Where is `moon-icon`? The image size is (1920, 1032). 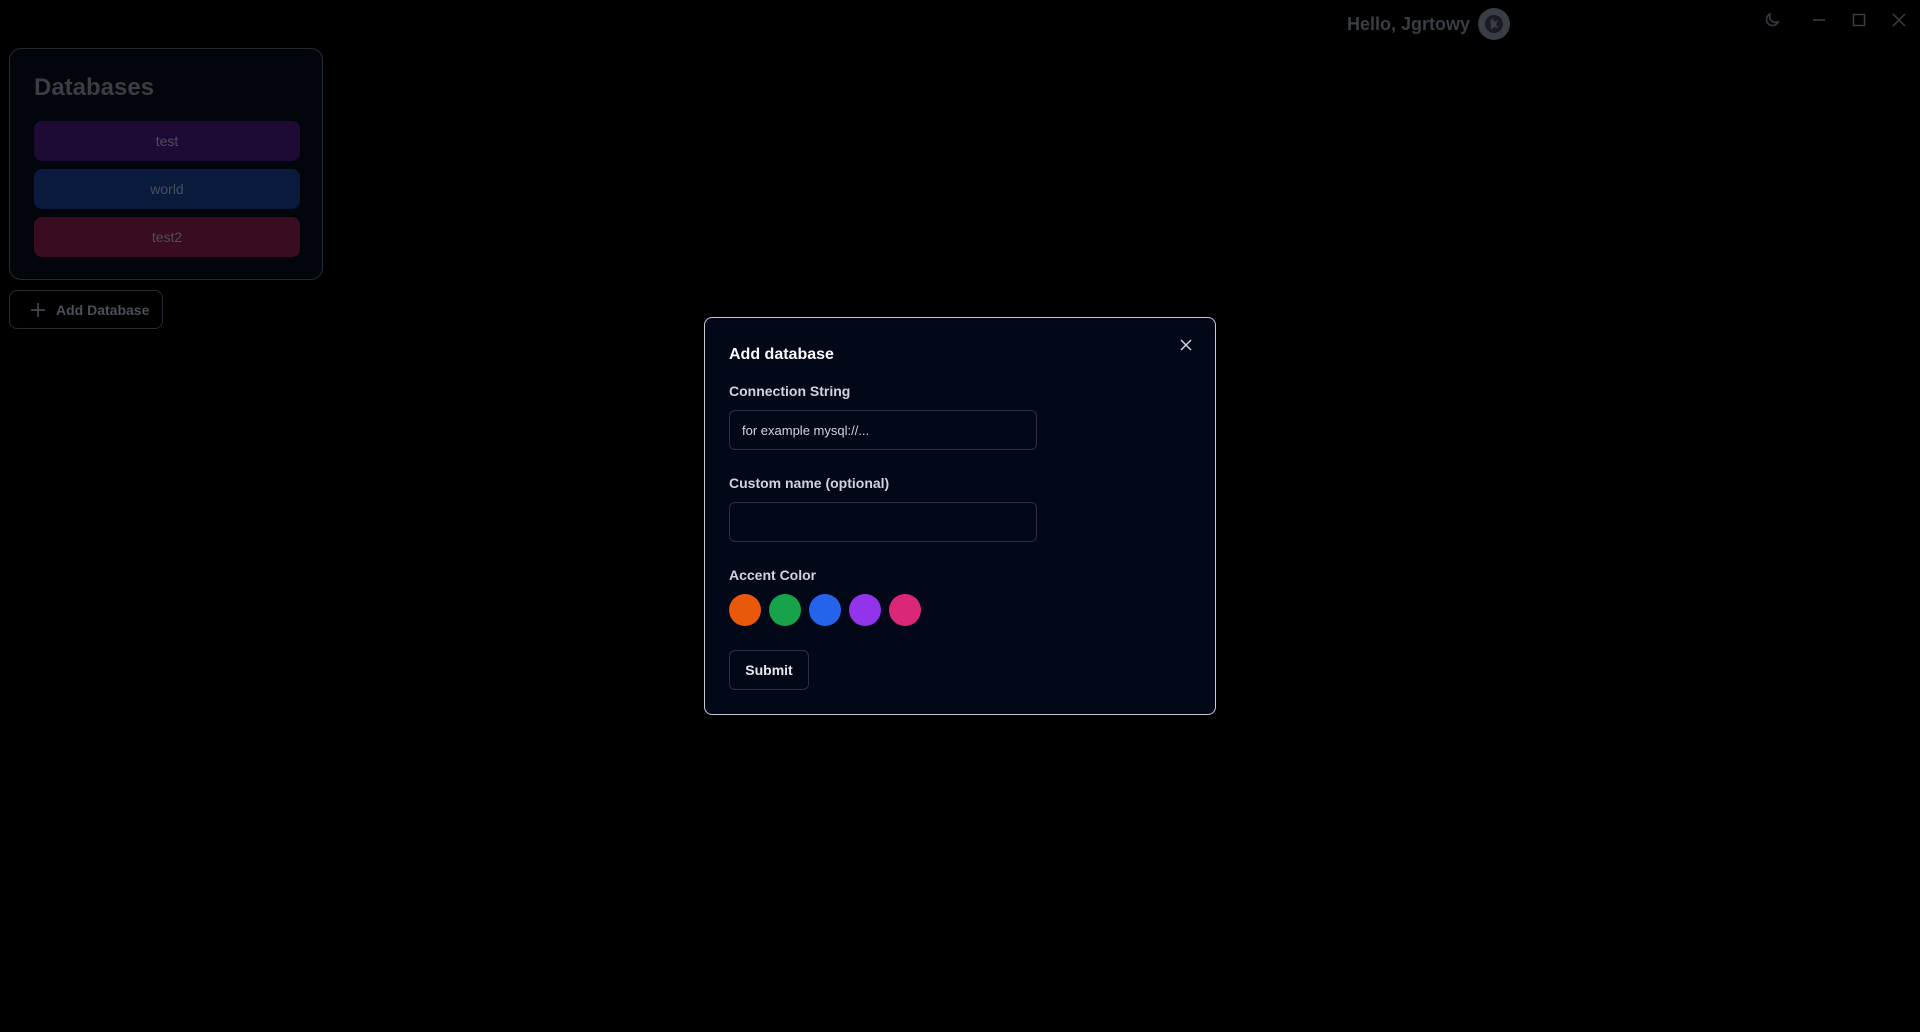
moon-icon is located at coordinates (1772, 19).